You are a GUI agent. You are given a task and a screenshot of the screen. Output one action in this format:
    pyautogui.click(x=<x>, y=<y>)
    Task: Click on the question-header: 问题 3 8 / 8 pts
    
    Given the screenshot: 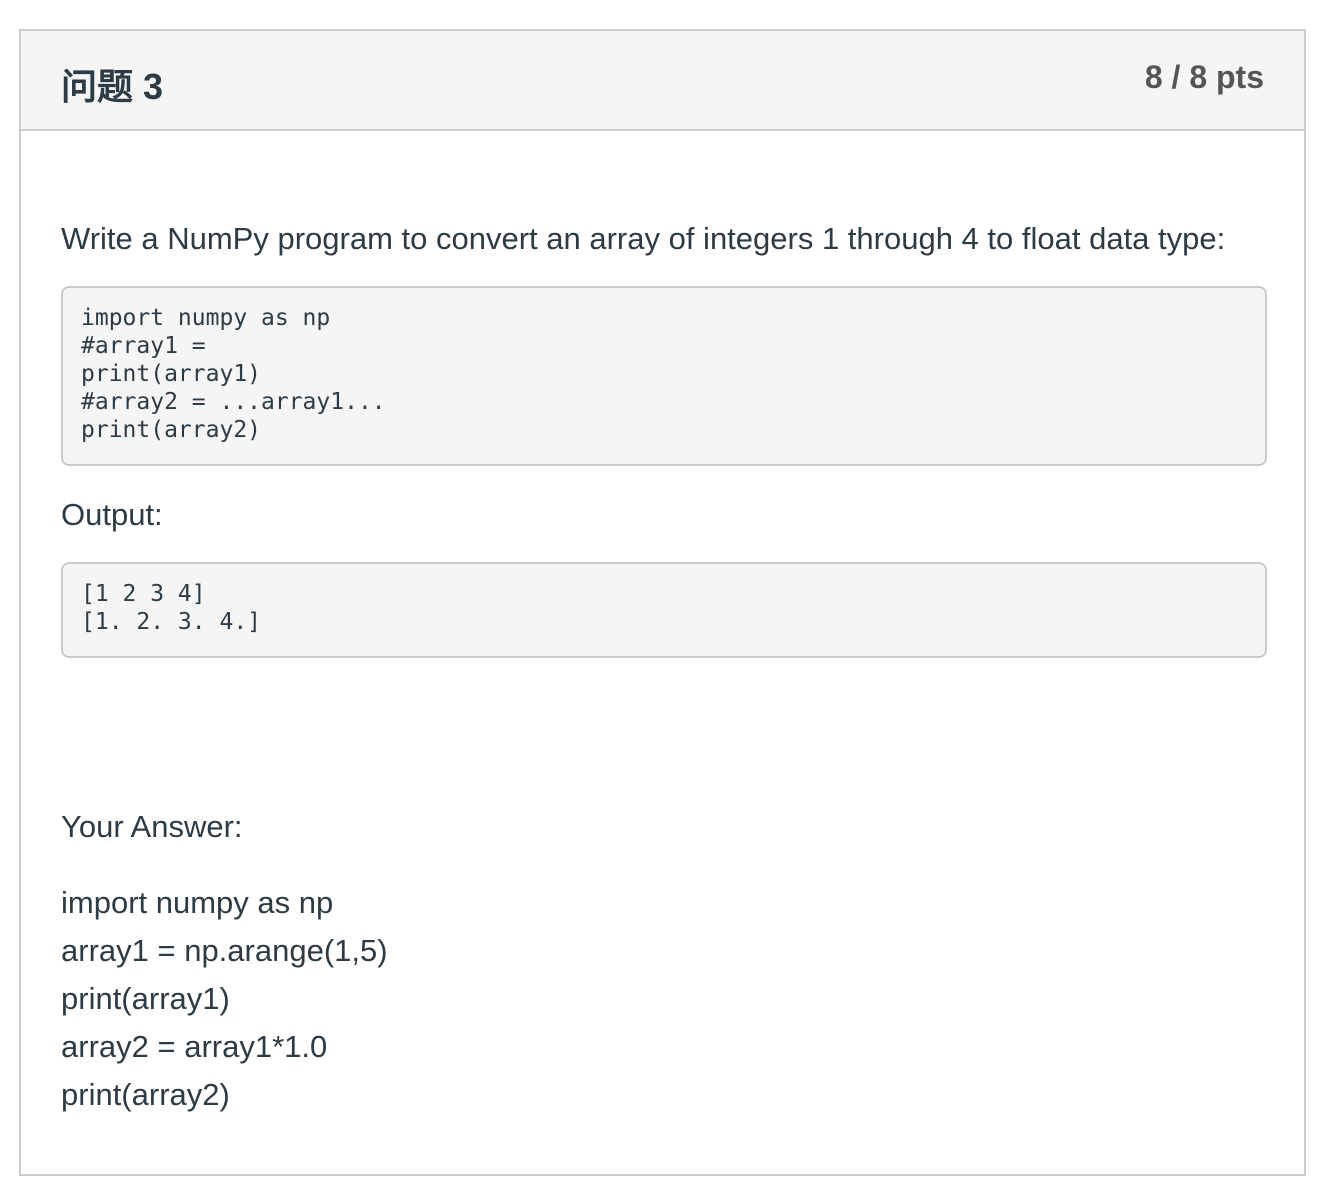 What is the action you would take?
    pyautogui.click(x=662, y=81)
    